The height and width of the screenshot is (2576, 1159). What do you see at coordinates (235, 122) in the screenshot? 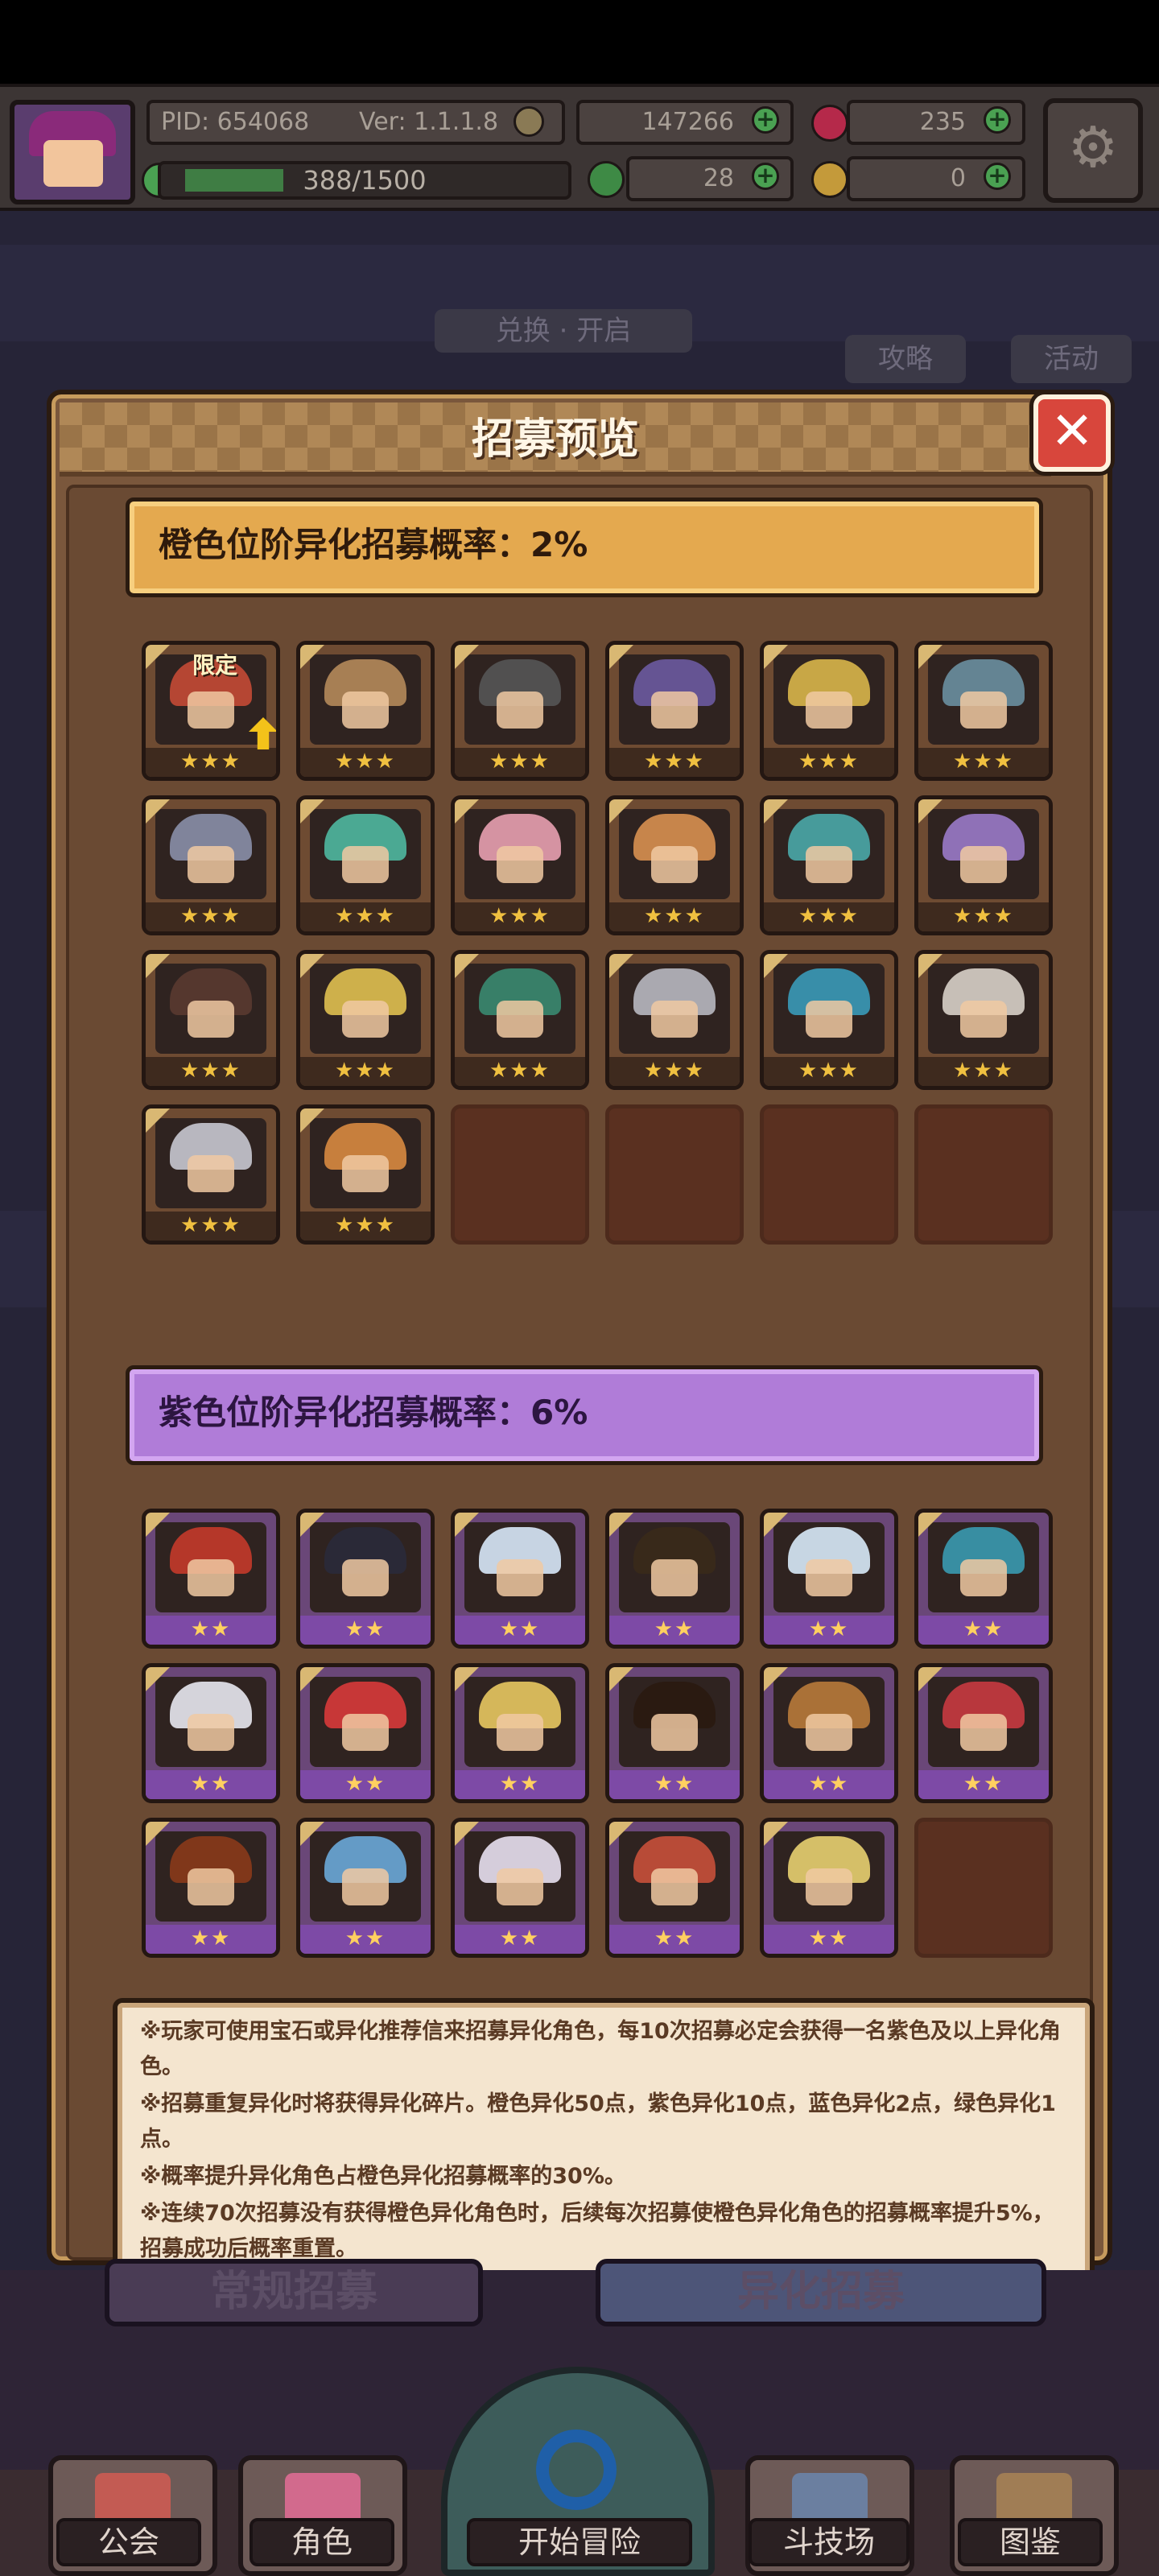
I see `player-id: PID: 654068` at bounding box center [235, 122].